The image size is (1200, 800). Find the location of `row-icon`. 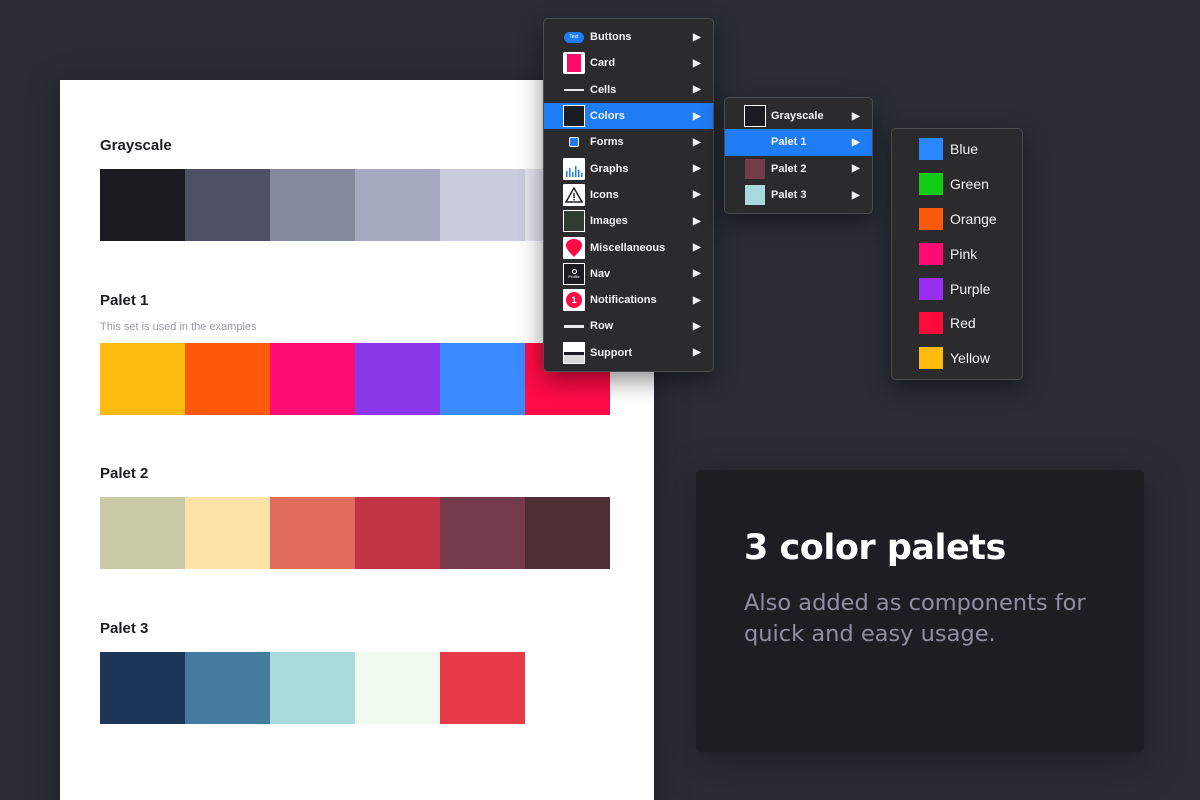

row-icon is located at coordinates (574, 326).